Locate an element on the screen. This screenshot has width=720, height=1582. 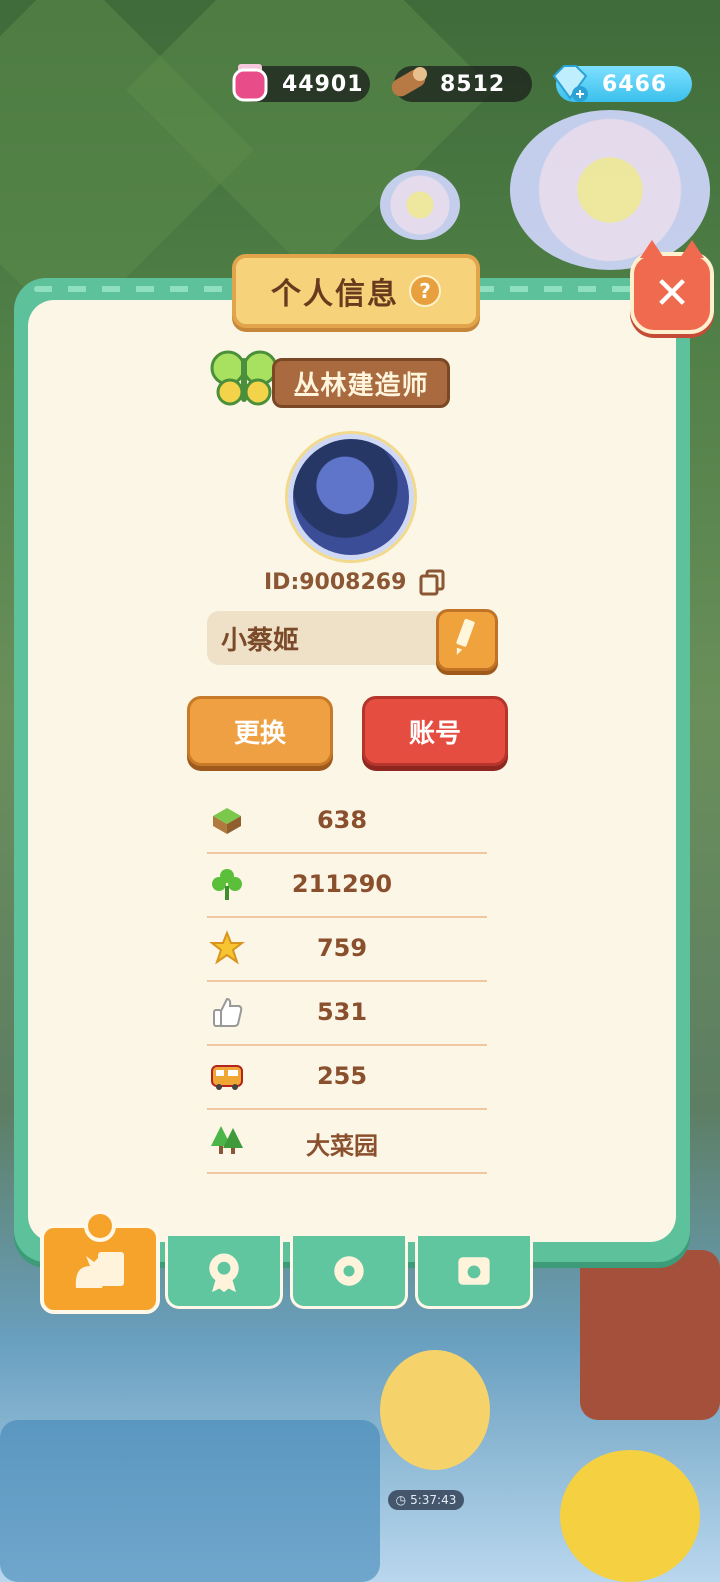
badge-label: 丛林建造师 is located at coordinates (361, 383).